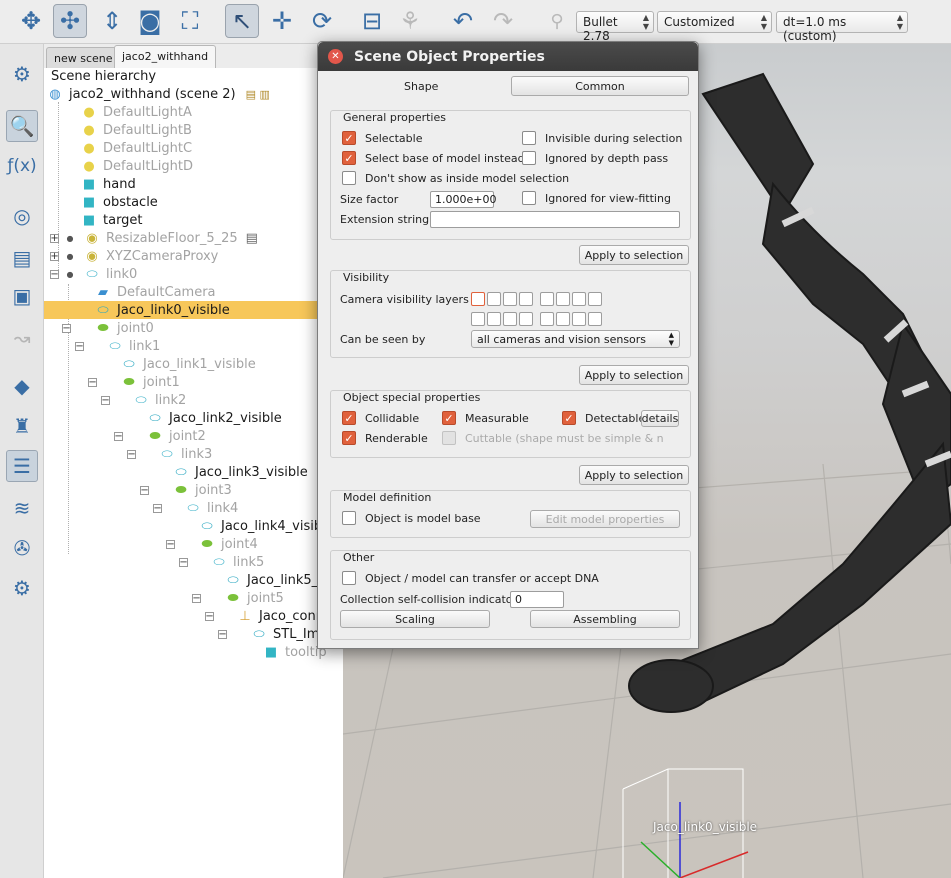  I want to click on physics-engine-select: Bullet 2.78 ▲ ▼, so click(615, 27).